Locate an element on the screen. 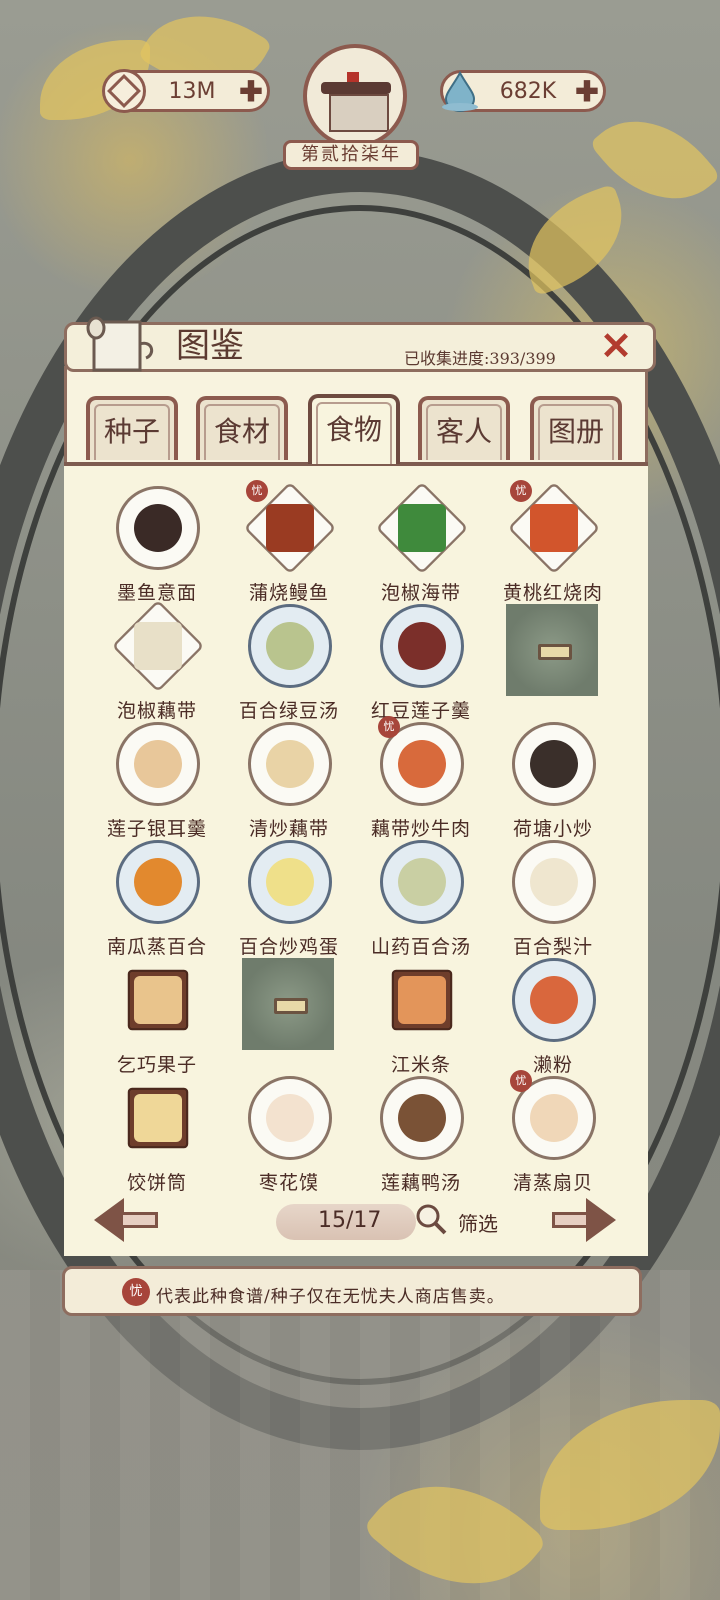  shop-note-text: 代表此种食谱/种子仅在无忧夫人商店售卖。 is located at coordinates (330, 1297).